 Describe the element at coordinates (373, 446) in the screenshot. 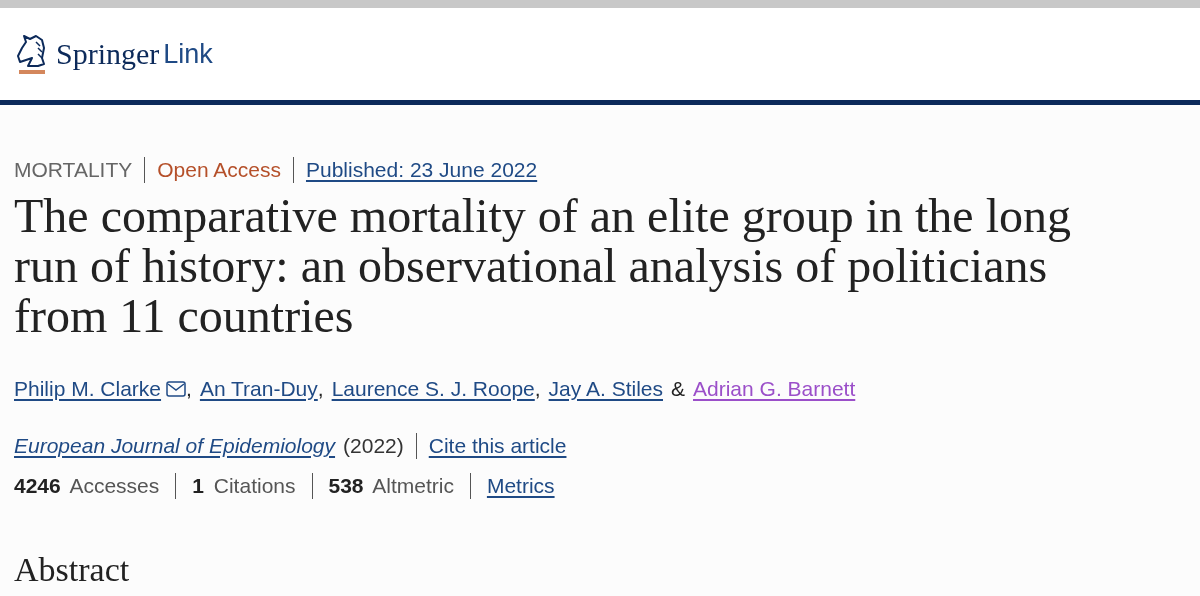

I see `publication-year: (2022)` at that location.